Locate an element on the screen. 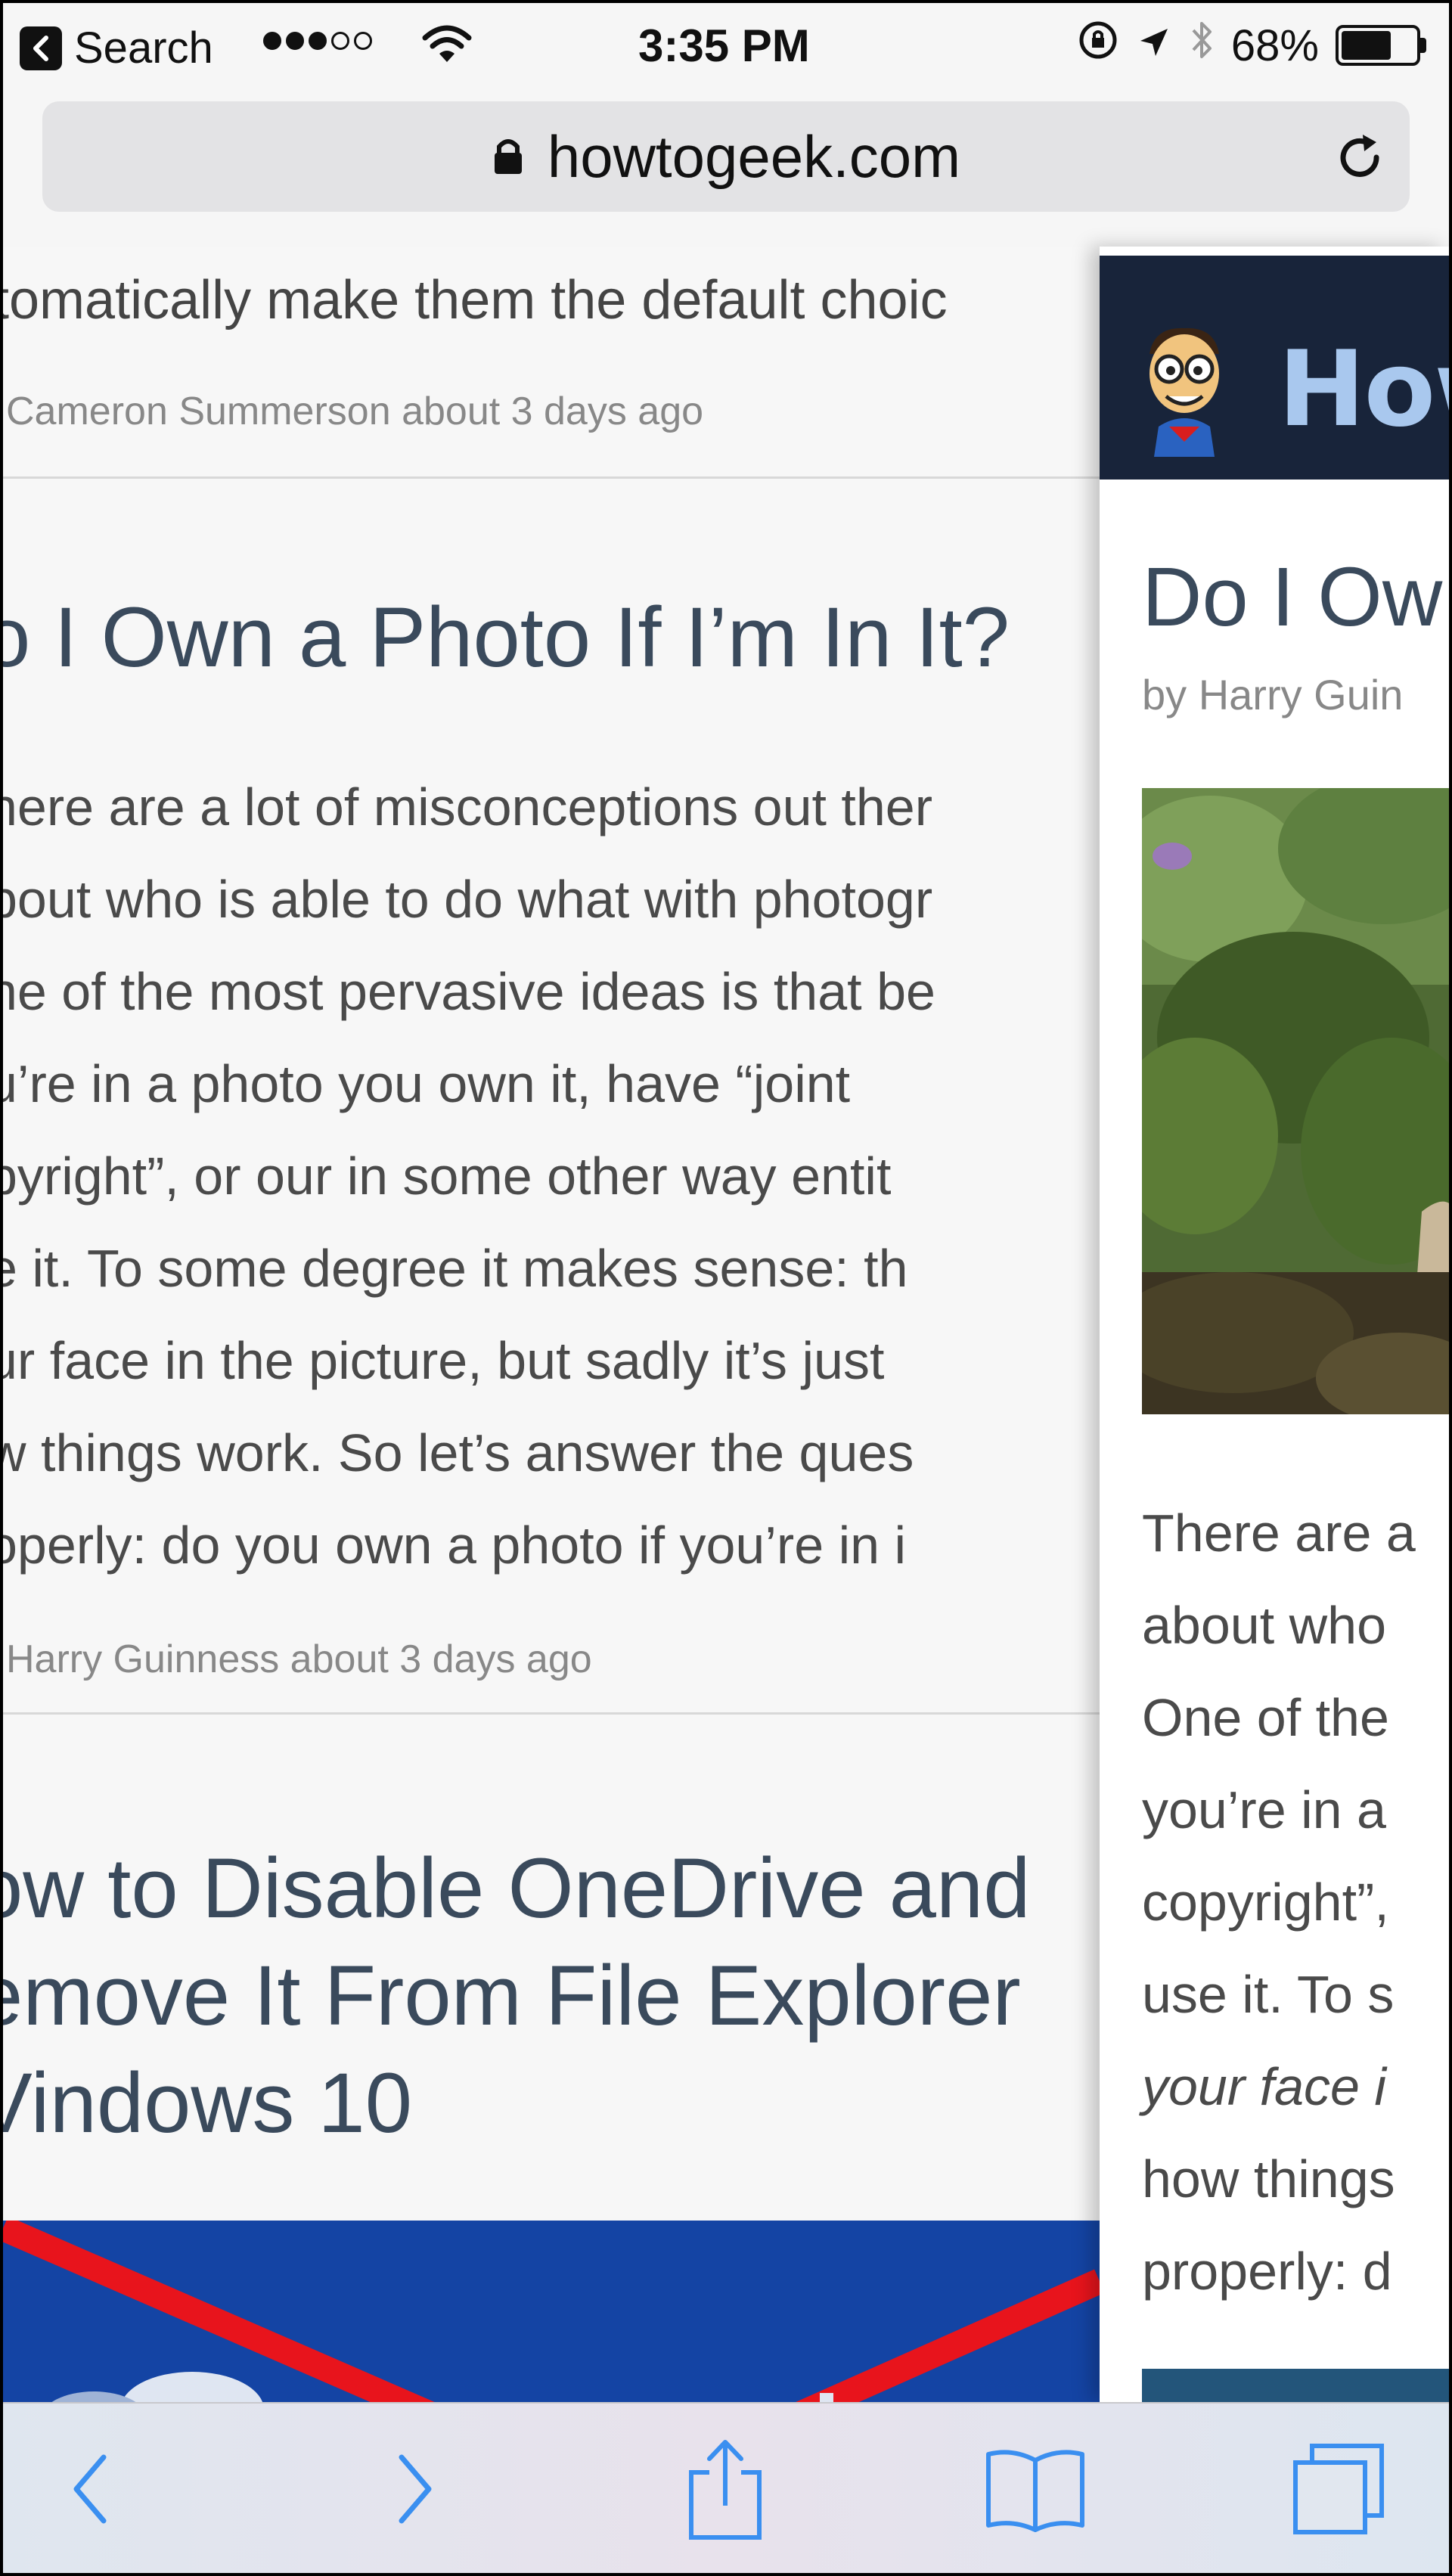 The height and width of the screenshot is (2576, 1452). bookmarks-button is located at coordinates (1035, 2489).